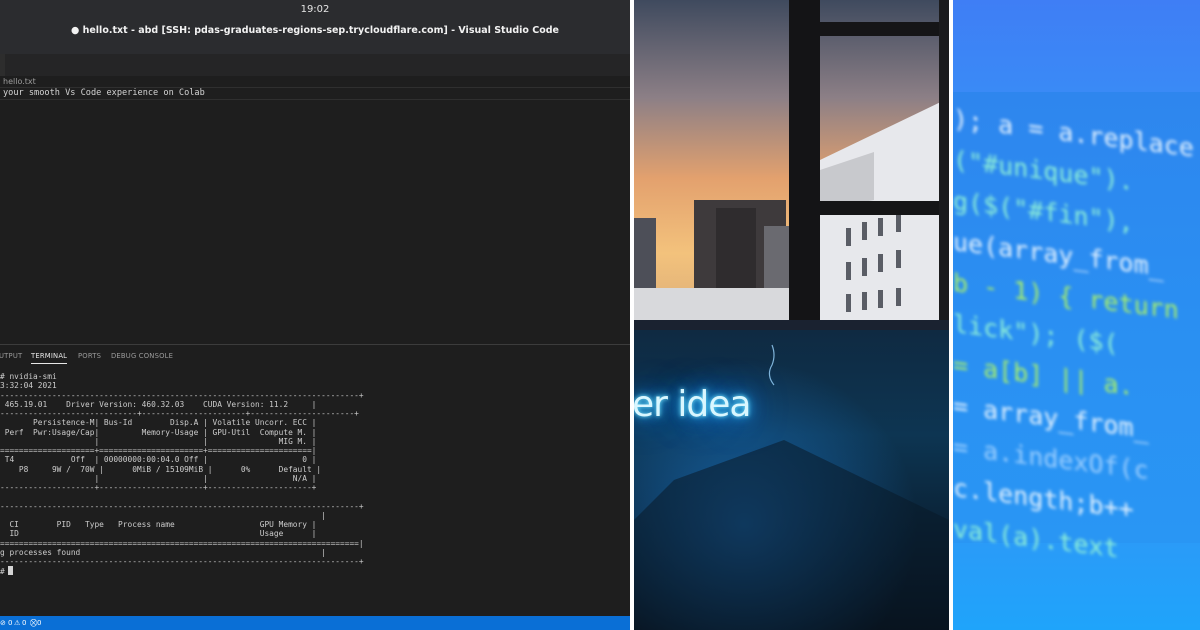  I want to click on editor-text-line: your smooth Vs Code experience on Colab, so click(104, 93).